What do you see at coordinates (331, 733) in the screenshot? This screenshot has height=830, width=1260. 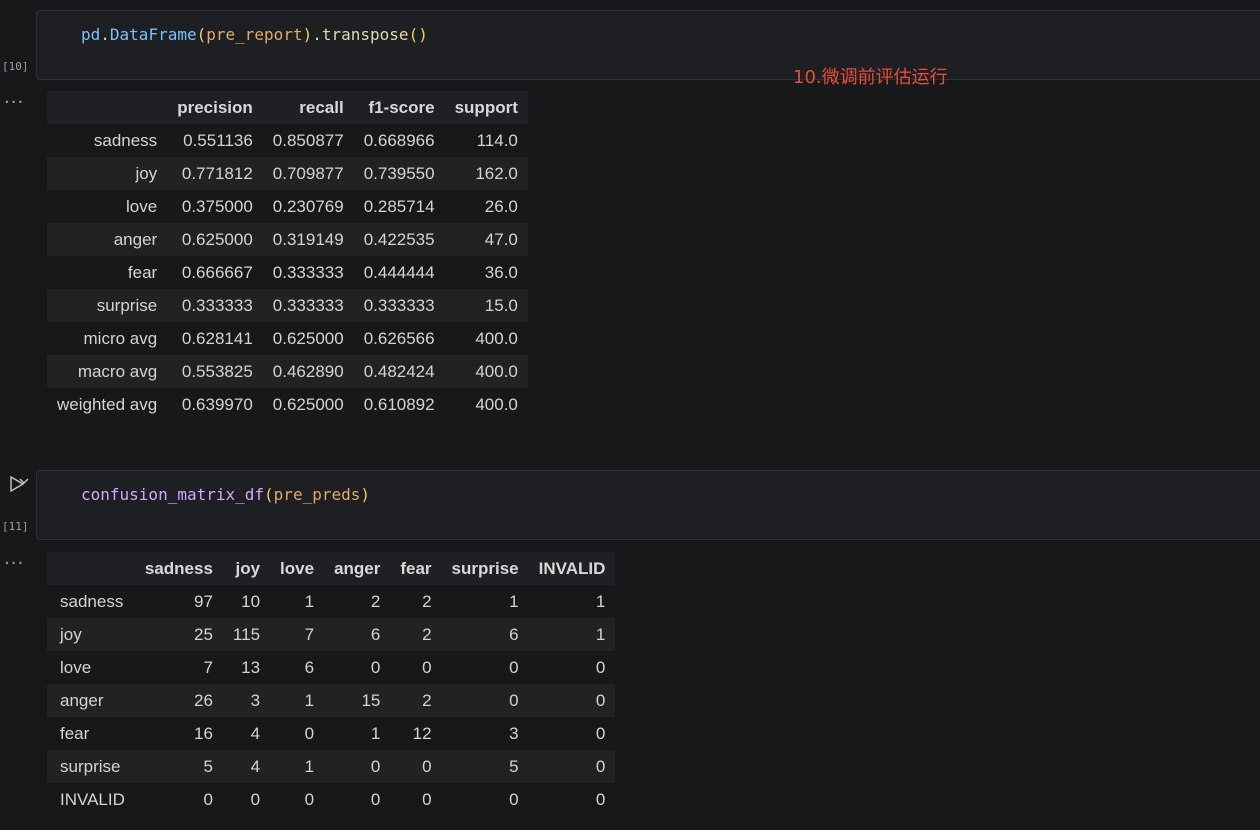 I see `table-row: fear 16 4 0 1 12 3 0` at bounding box center [331, 733].